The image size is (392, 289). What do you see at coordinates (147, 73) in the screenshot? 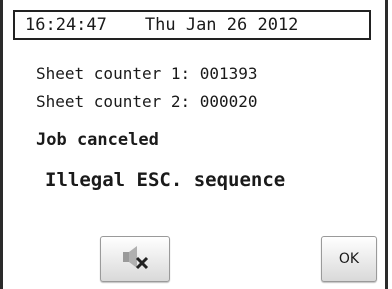
I see `sheet-counter-1: Sheet counter 1: 001393` at bounding box center [147, 73].